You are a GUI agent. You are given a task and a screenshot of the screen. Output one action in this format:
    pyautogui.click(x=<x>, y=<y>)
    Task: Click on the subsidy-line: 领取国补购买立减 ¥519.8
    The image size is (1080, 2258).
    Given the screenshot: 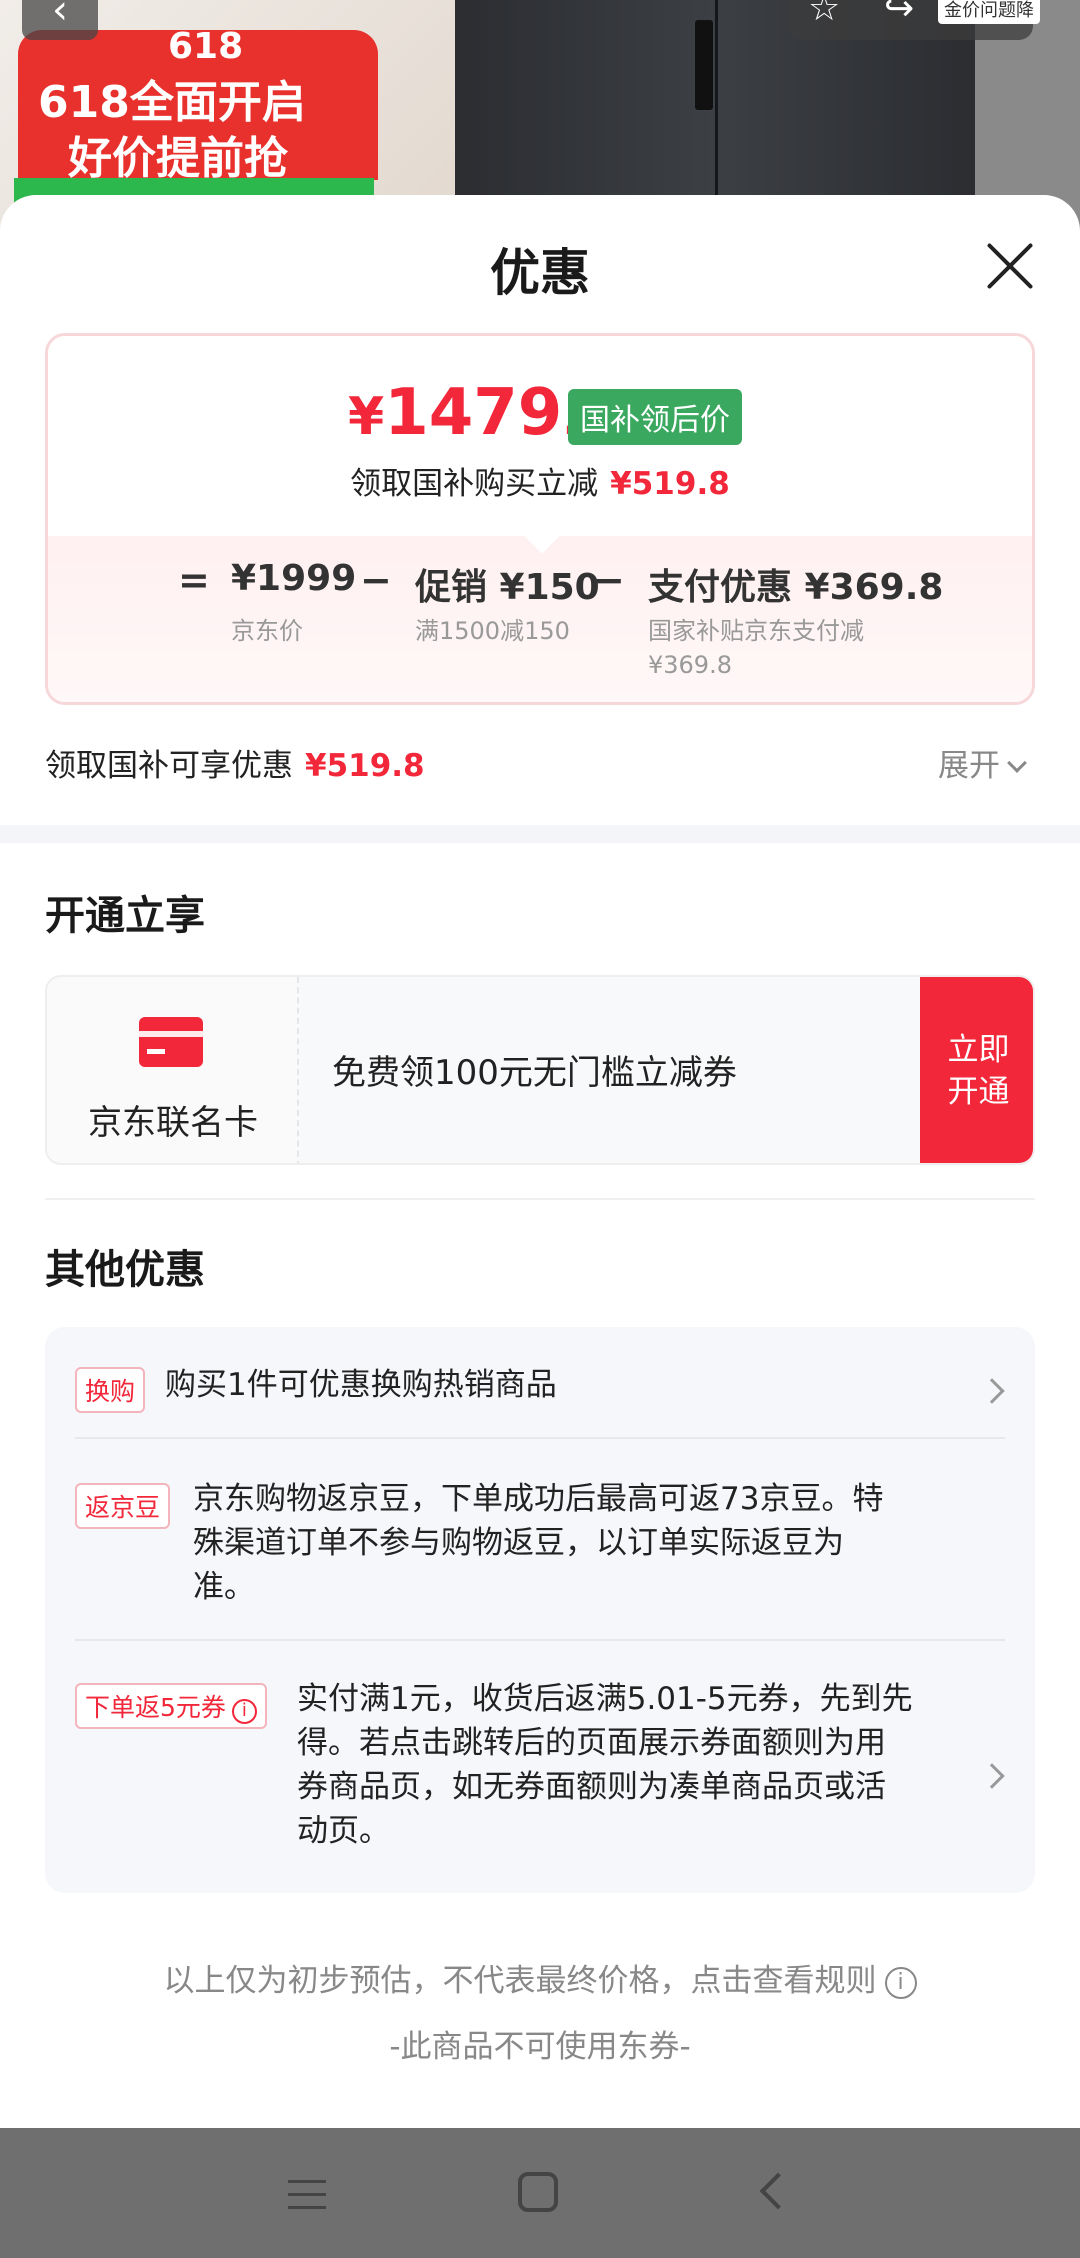 What is the action you would take?
    pyautogui.click(x=540, y=484)
    